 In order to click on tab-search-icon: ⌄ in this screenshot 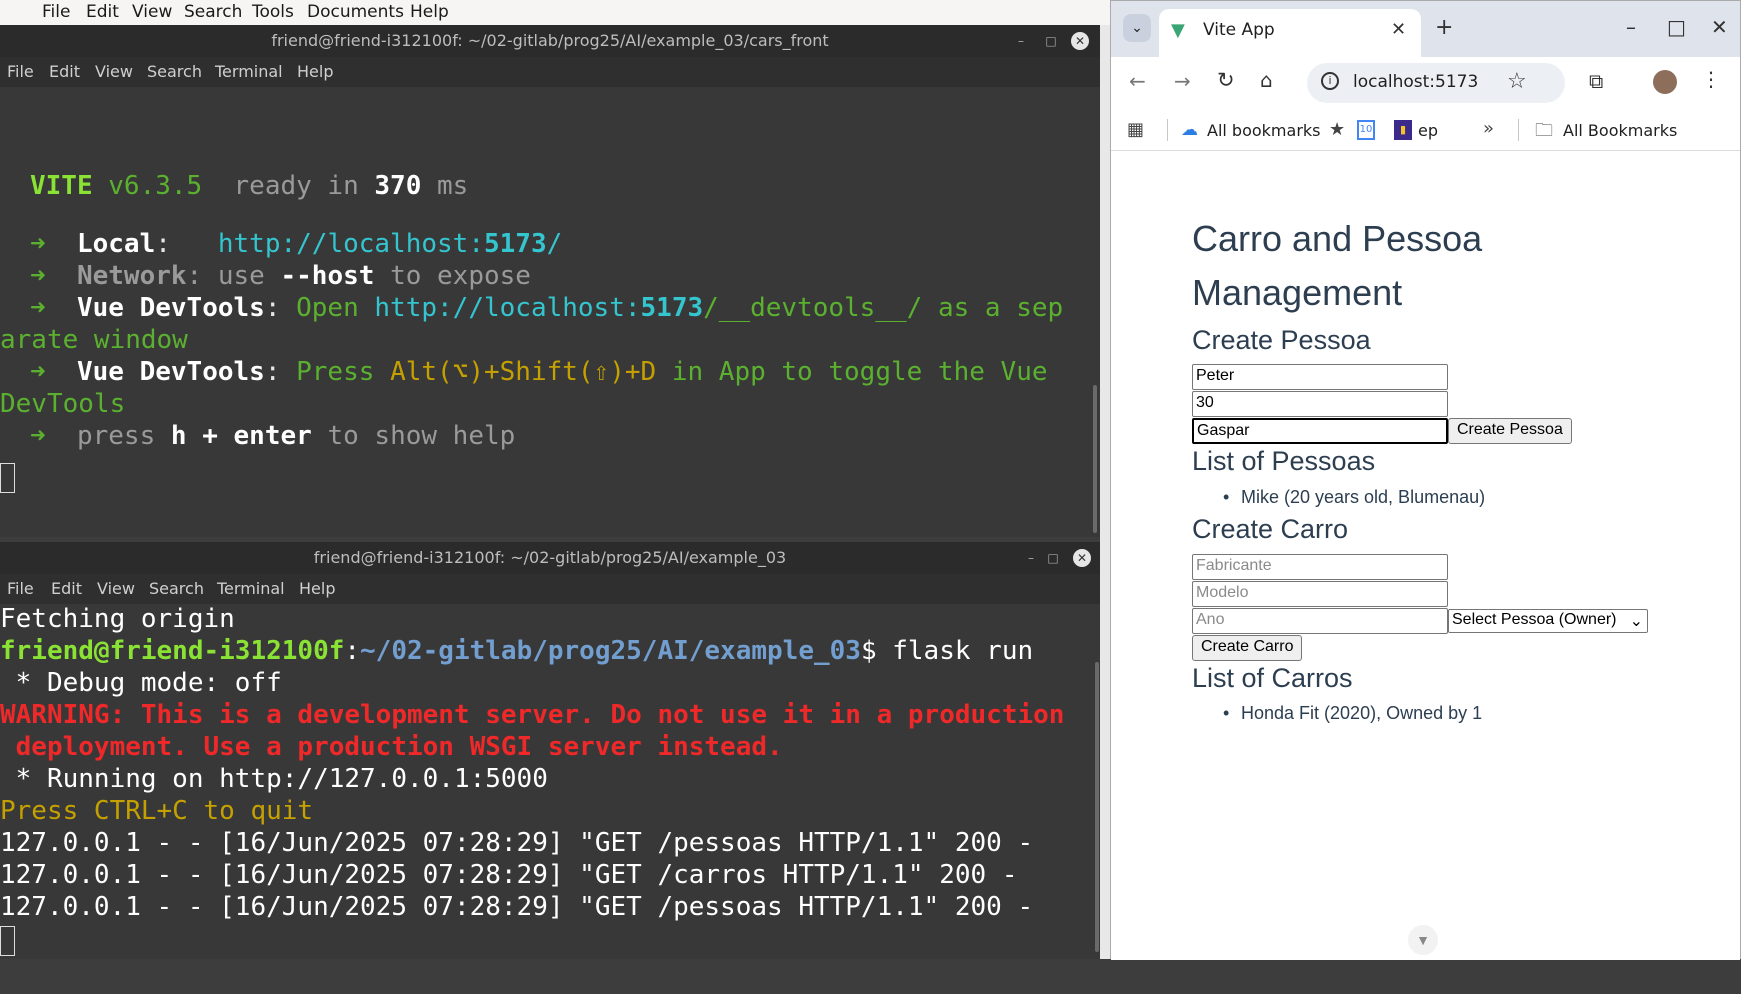, I will do `click(1137, 28)`.